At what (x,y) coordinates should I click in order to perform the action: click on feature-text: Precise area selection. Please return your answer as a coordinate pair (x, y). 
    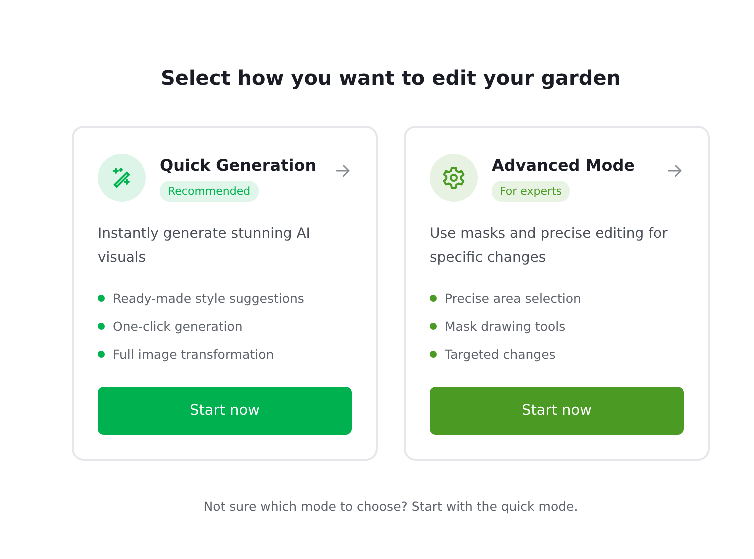
    Looking at the image, I should click on (513, 298).